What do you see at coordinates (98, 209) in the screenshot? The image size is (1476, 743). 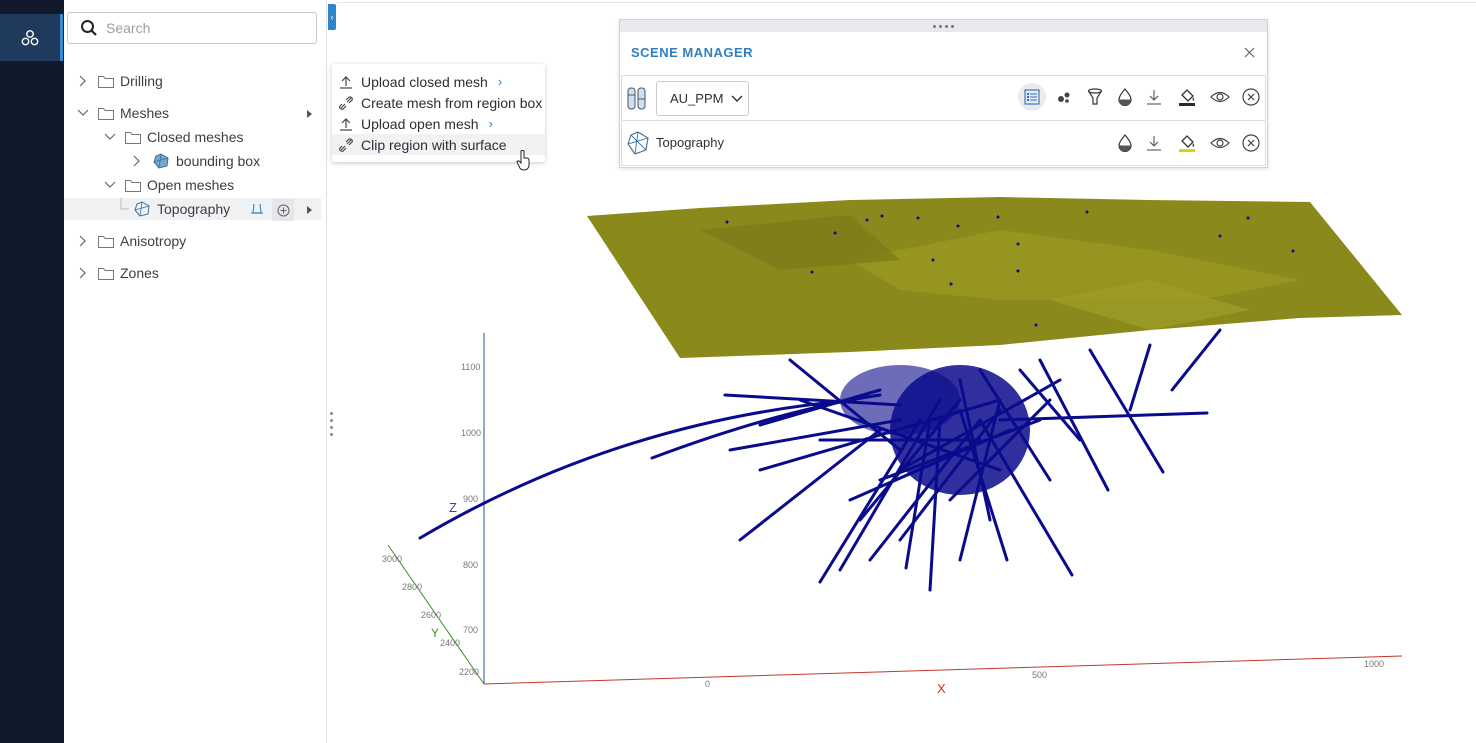 I see `tree-guide-line` at bounding box center [98, 209].